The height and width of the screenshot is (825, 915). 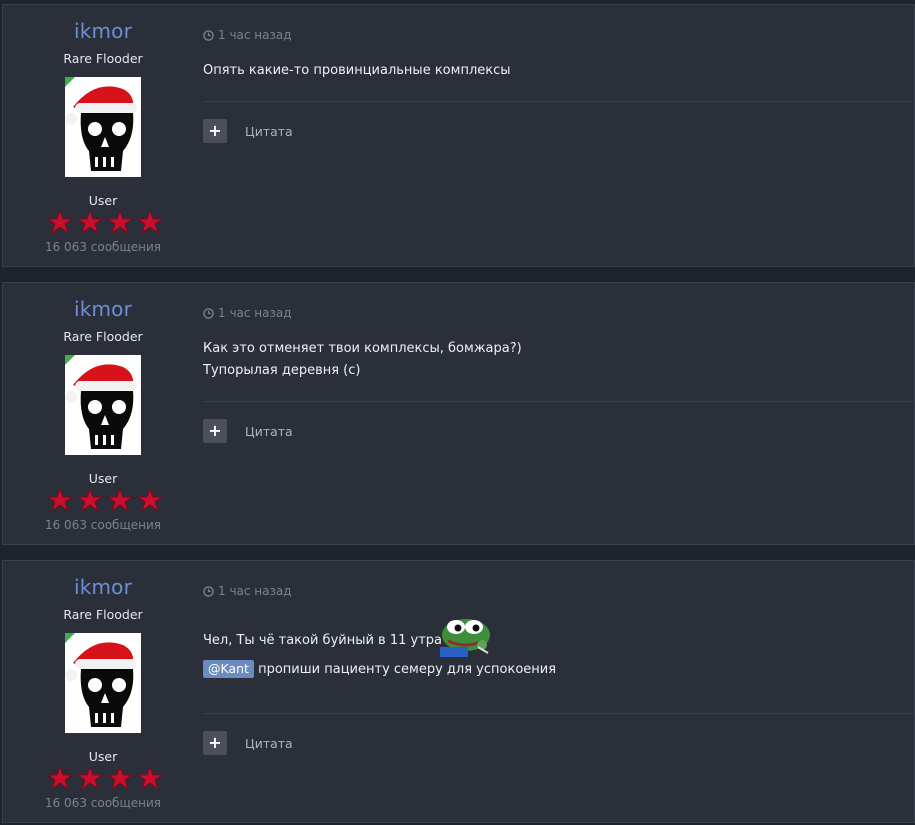 I want to click on post-line-text: Чел, Ты чё такой буйный в 11 утра, so click(x=323, y=640).